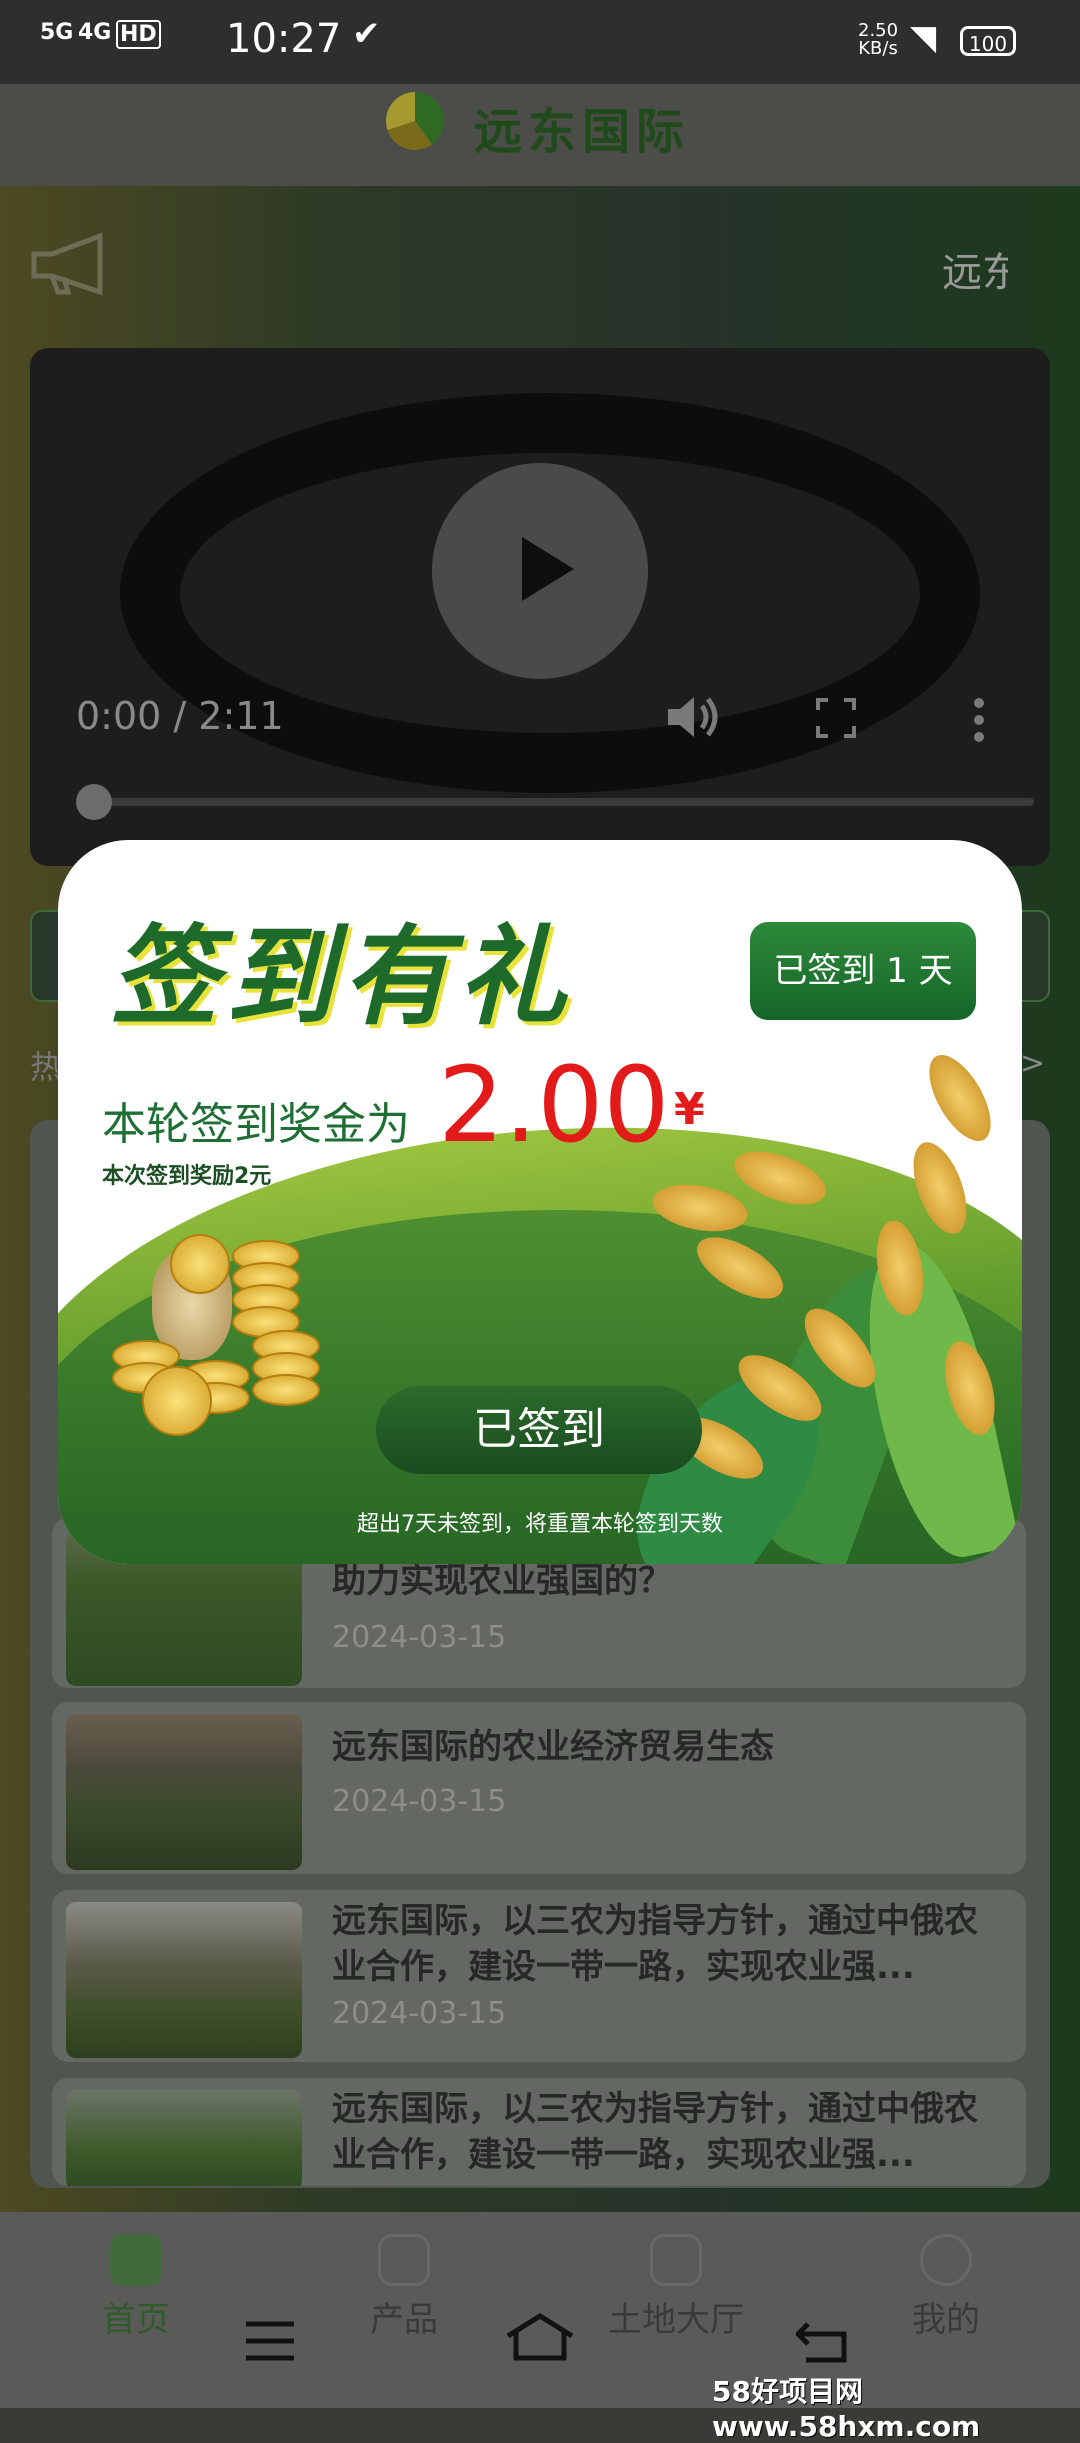 This screenshot has height=2443, width=1080. Describe the element at coordinates (502, 1581) in the screenshot. I see `news-title: 助力实现农业强国的？` at that location.